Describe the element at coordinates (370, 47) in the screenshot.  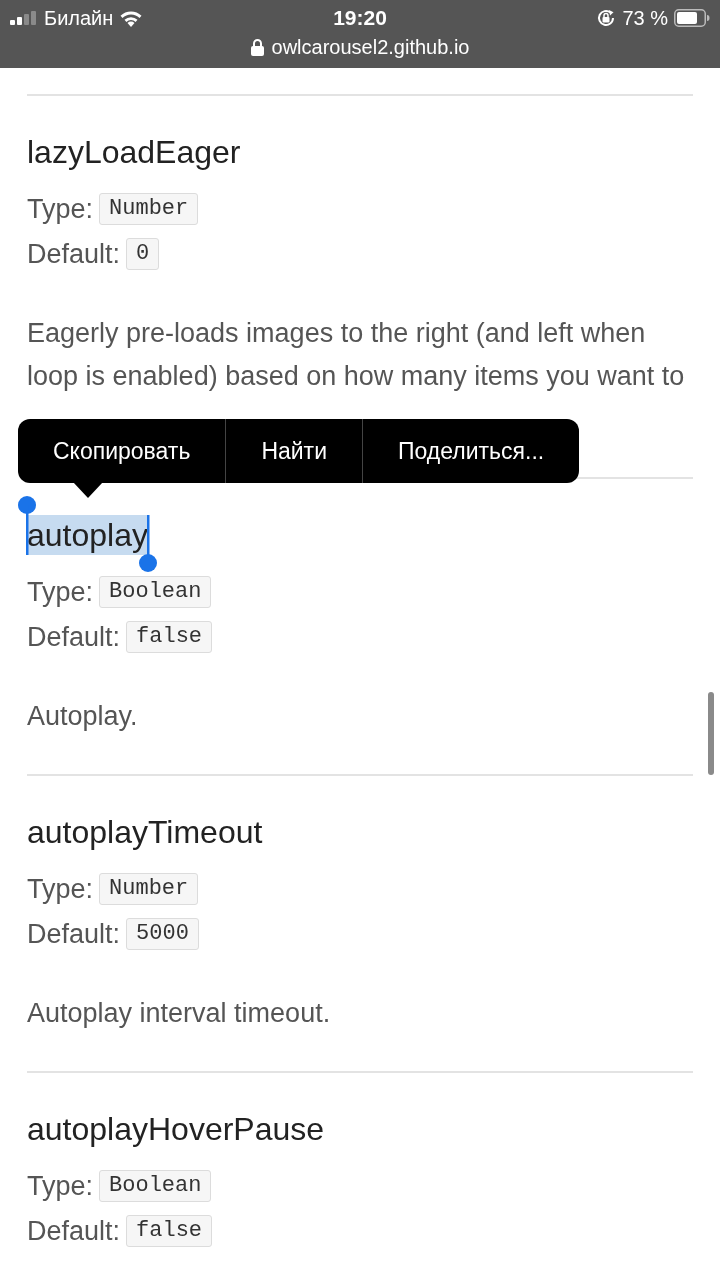
I see `page-url: owlcarousel2.github.io` at that location.